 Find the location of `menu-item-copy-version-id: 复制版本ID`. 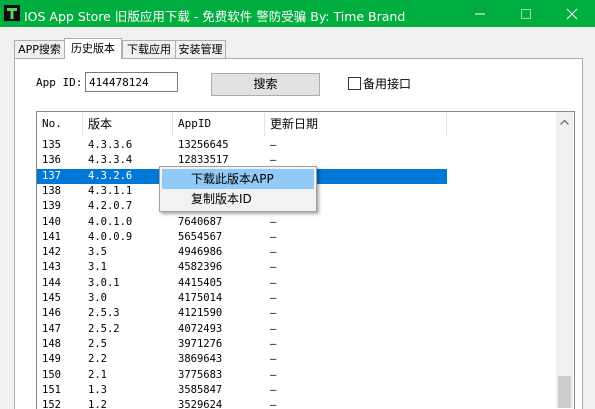

menu-item-copy-version-id: 复制版本ID is located at coordinates (238, 199).